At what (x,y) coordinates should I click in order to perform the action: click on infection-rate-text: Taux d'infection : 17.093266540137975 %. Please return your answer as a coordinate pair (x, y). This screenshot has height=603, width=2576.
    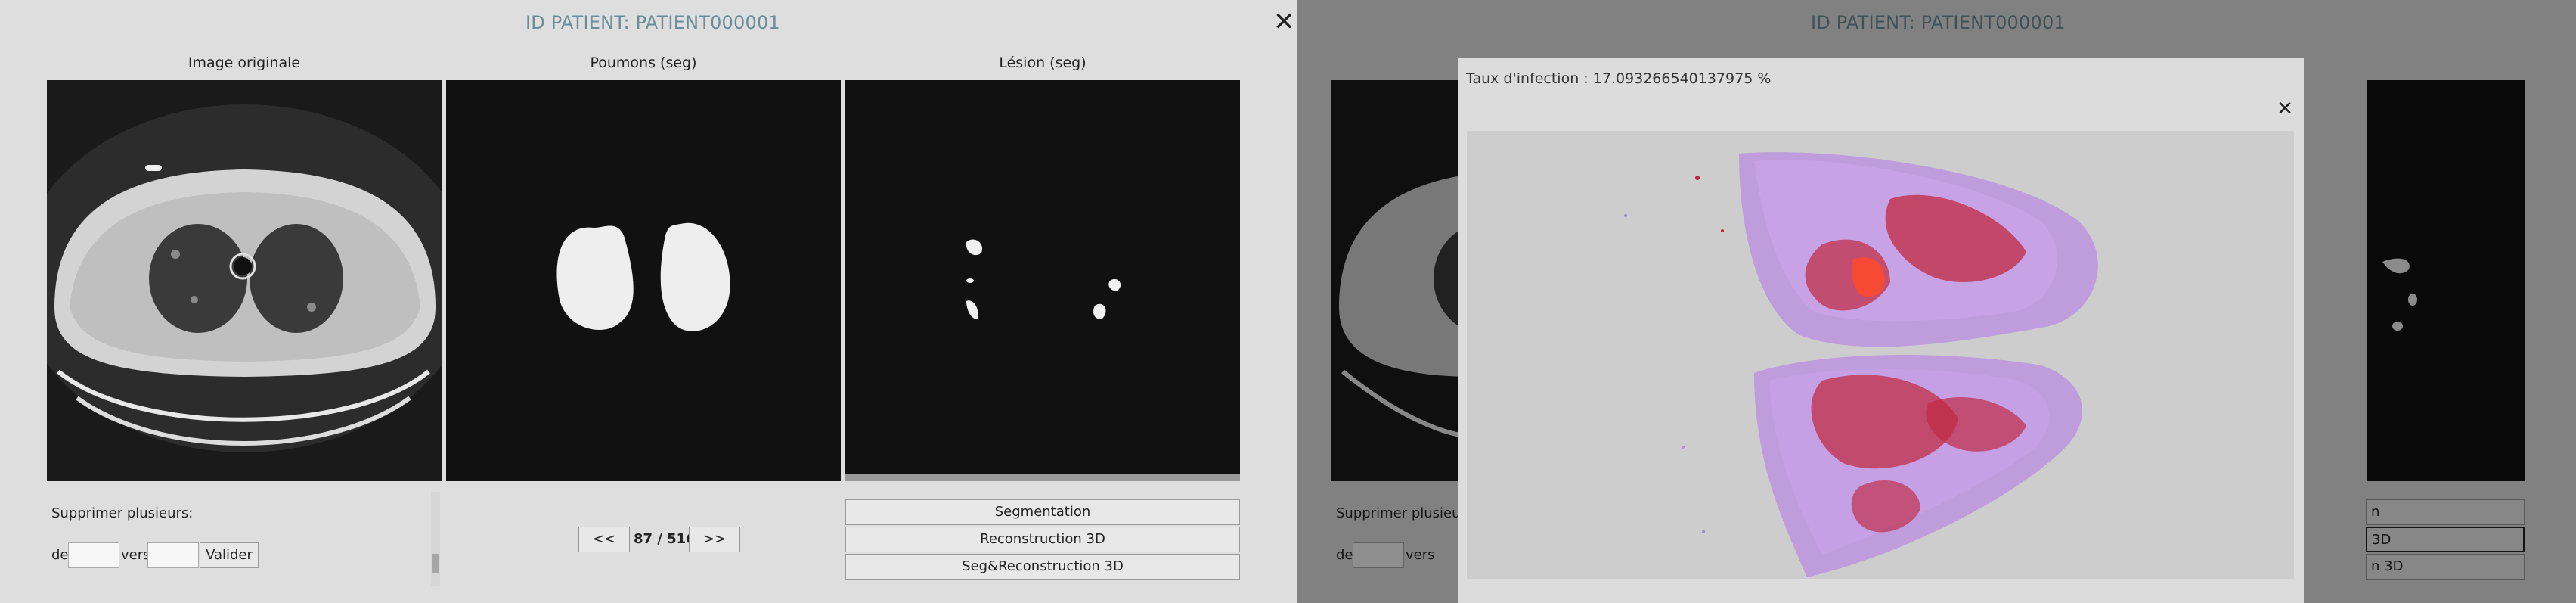
    Looking at the image, I should click on (1619, 78).